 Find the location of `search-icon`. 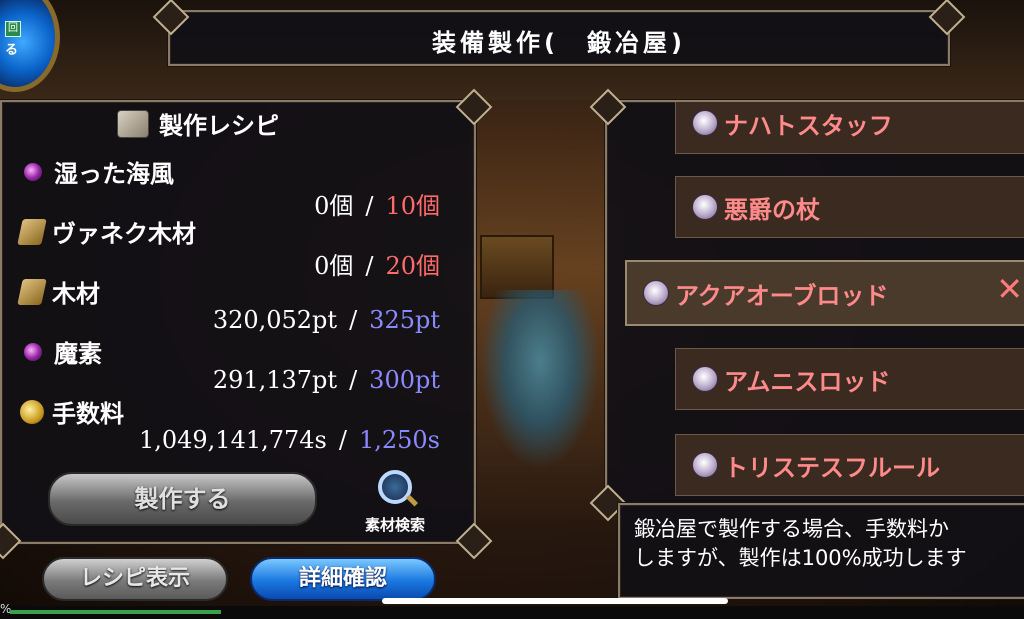

search-icon is located at coordinates (395, 487).